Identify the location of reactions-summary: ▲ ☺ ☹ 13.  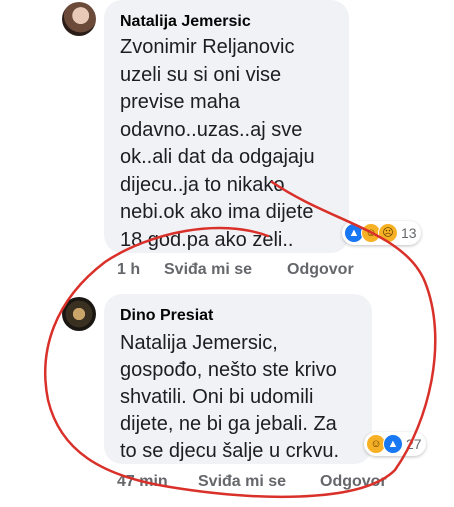
(381, 233).